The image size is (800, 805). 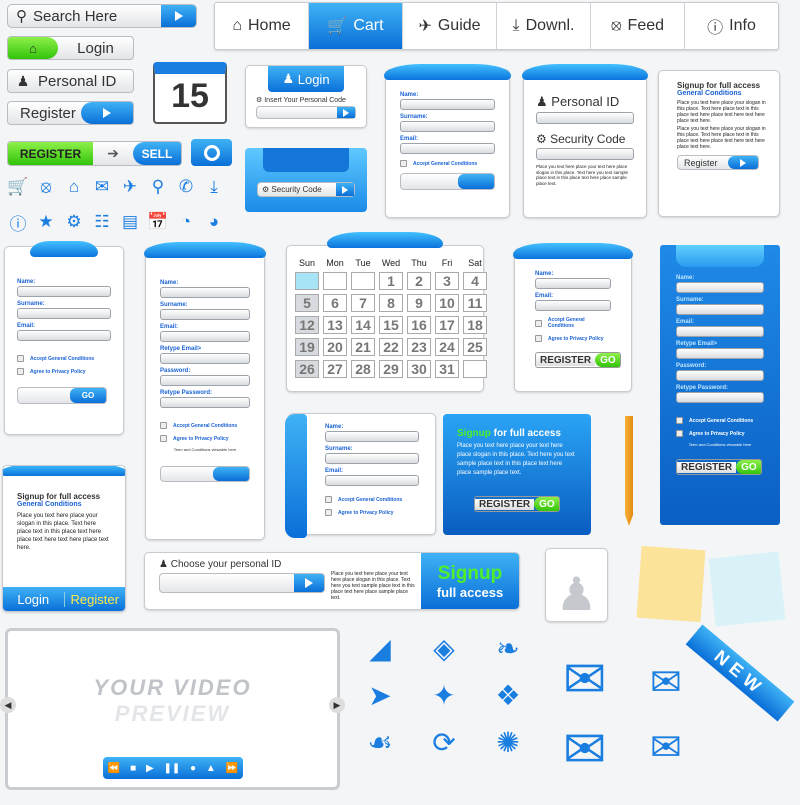 What do you see at coordinates (363, 369) in the screenshot?
I see `calendar-day: 28` at bounding box center [363, 369].